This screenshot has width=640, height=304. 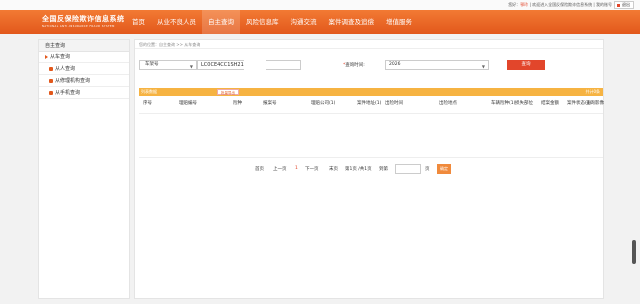 What do you see at coordinates (280, 169) in the screenshot?
I see `prev-page-link: 上一页` at bounding box center [280, 169].